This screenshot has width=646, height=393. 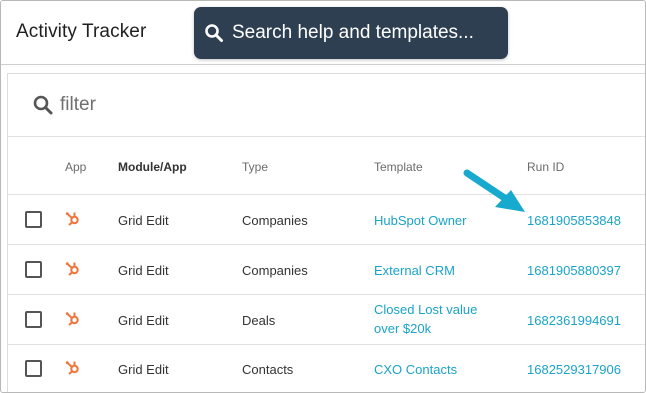 What do you see at coordinates (255, 167) in the screenshot?
I see `column-header-type: Type` at bounding box center [255, 167].